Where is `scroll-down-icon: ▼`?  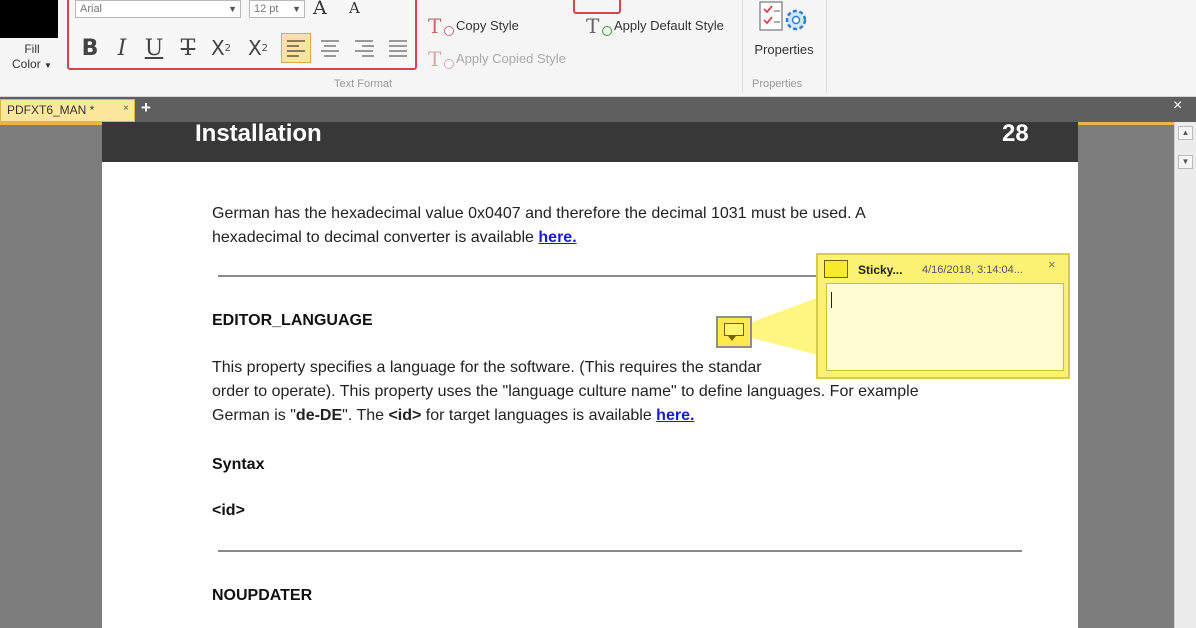 scroll-down-icon: ▼ is located at coordinates (1185, 162).